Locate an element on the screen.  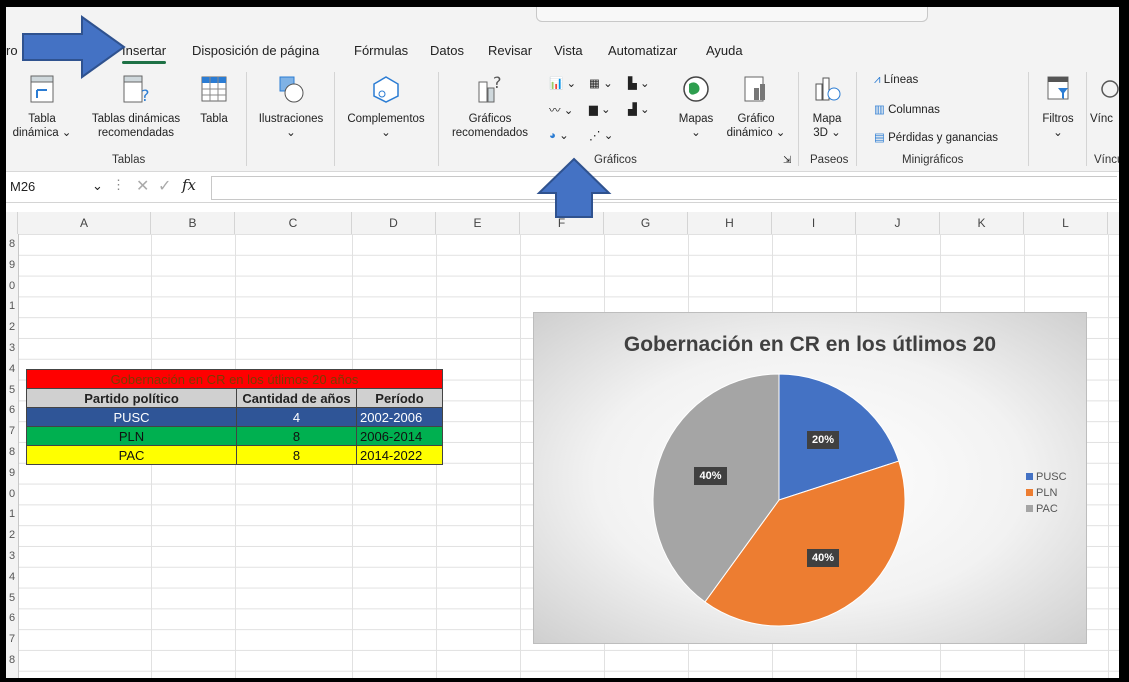
sparkline-winloss-button: ▤ Pérdidas y ganancias is located at coordinates (936, 137).